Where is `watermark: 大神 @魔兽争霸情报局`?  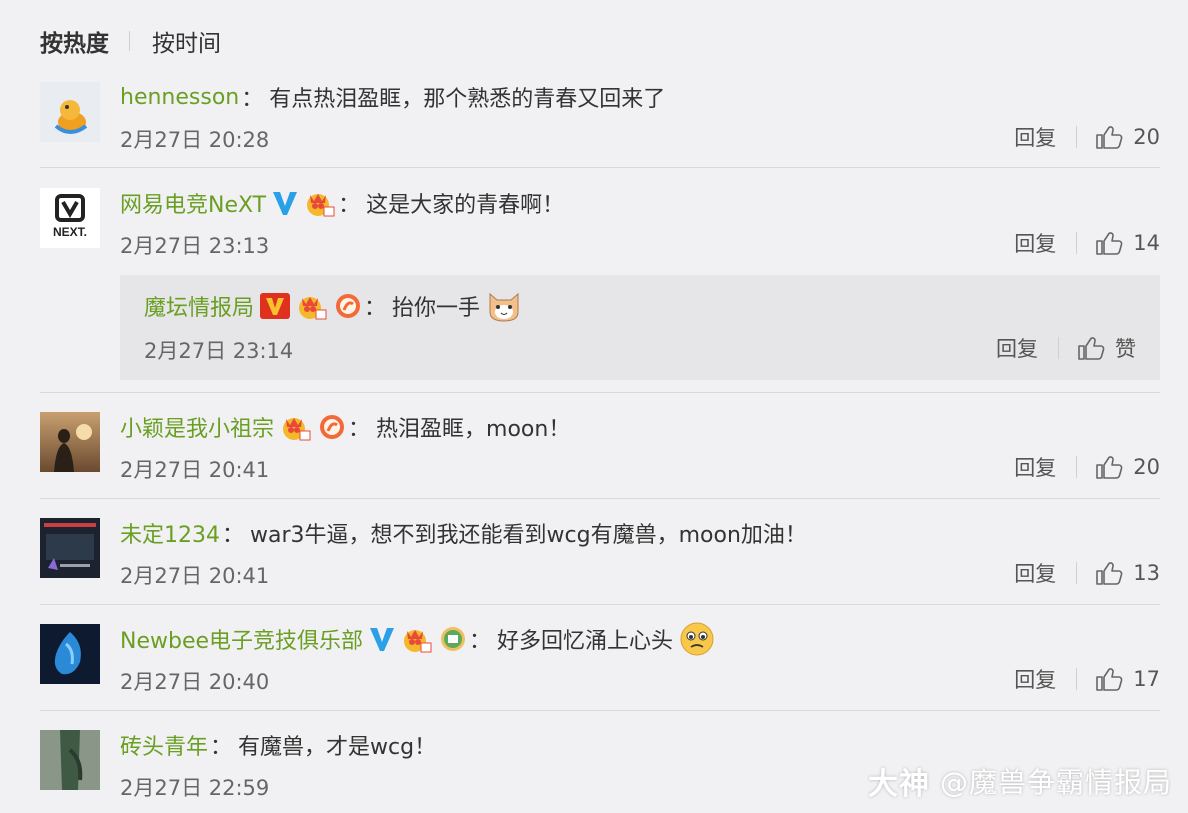
watermark: 大神 @魔兽争霸情报局 is located at coordinates (1020, 781).